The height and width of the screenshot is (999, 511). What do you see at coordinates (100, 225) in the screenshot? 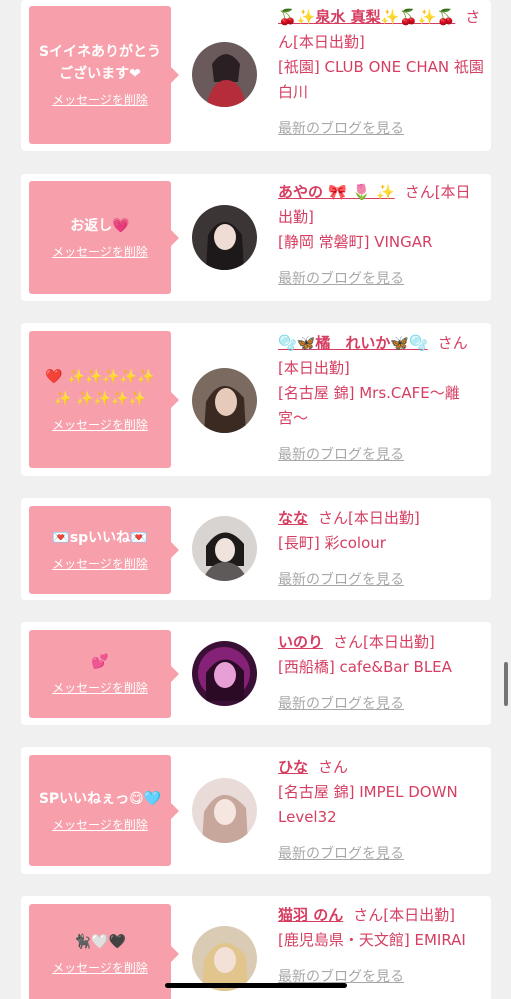
I see `message-text: お返し💗` at bounding box center [100, 225].